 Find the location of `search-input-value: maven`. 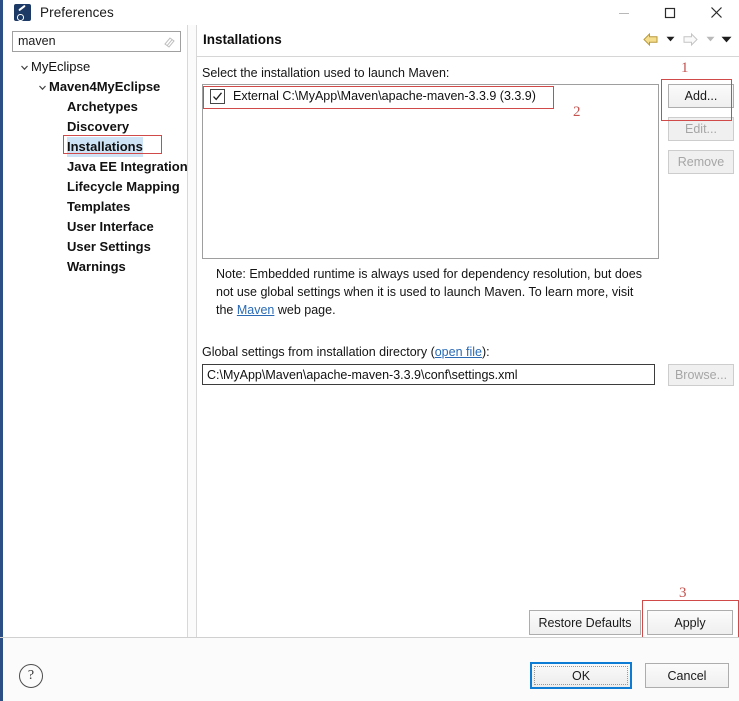

search-input-value: maven is located at coordinates (37, 41).